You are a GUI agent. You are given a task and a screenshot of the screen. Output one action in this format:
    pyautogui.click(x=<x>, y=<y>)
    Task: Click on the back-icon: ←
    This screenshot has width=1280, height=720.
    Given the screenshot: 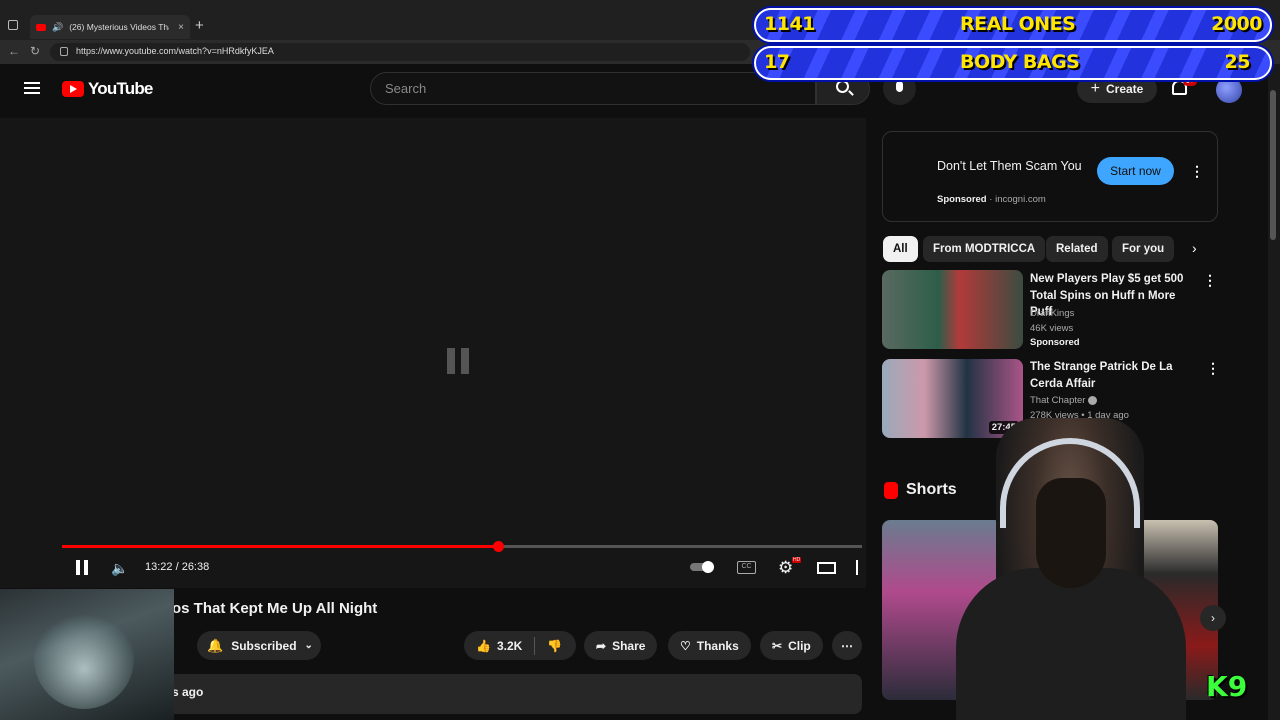 What is the action you would take?
    pyautogui.click(x=14, y=51)
    